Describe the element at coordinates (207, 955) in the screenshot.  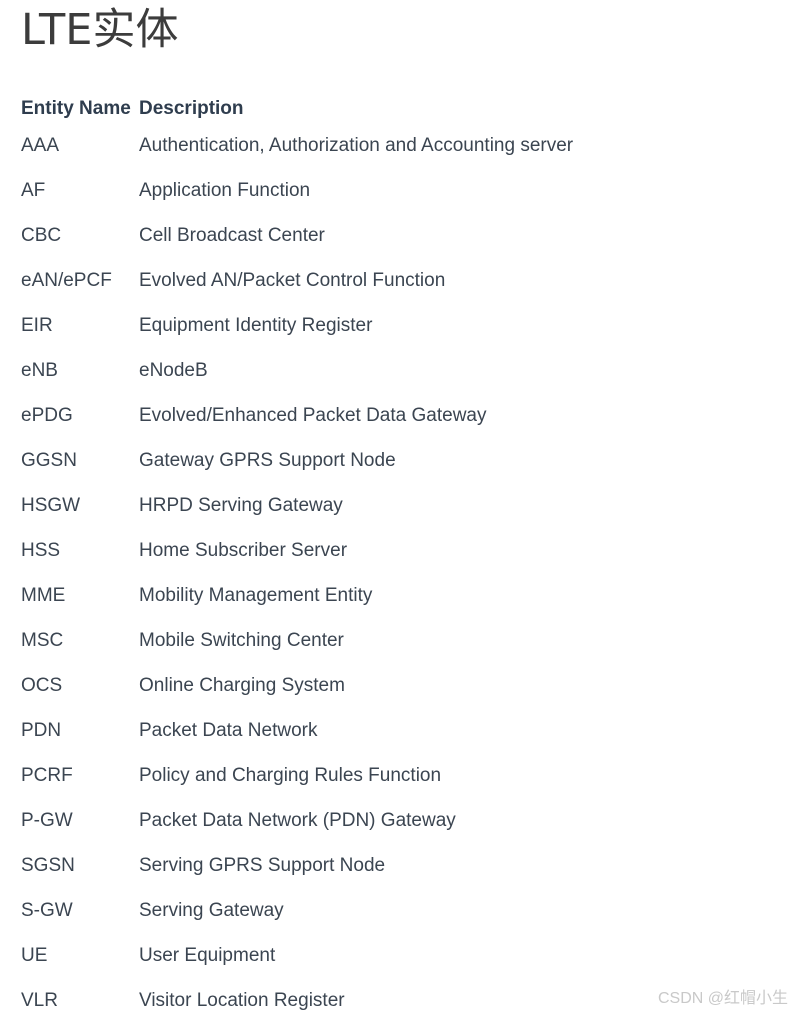
I see `entity-description-cell: User Equipment` at that location.